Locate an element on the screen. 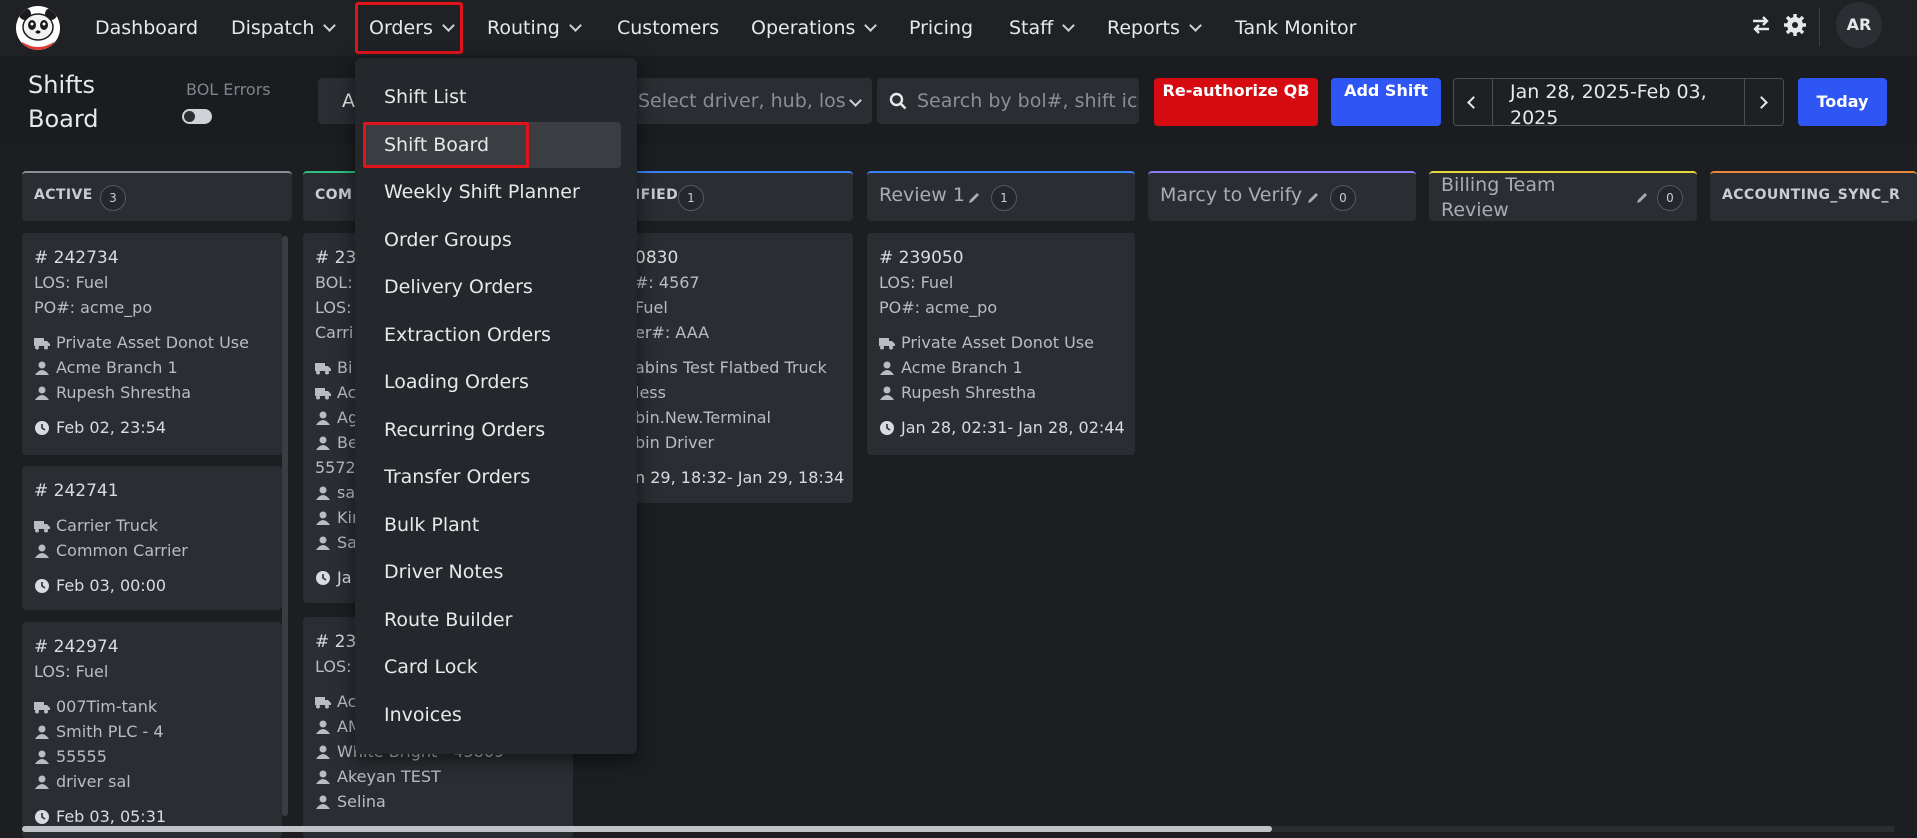  panda-logo is located at coordinates (38, 28).